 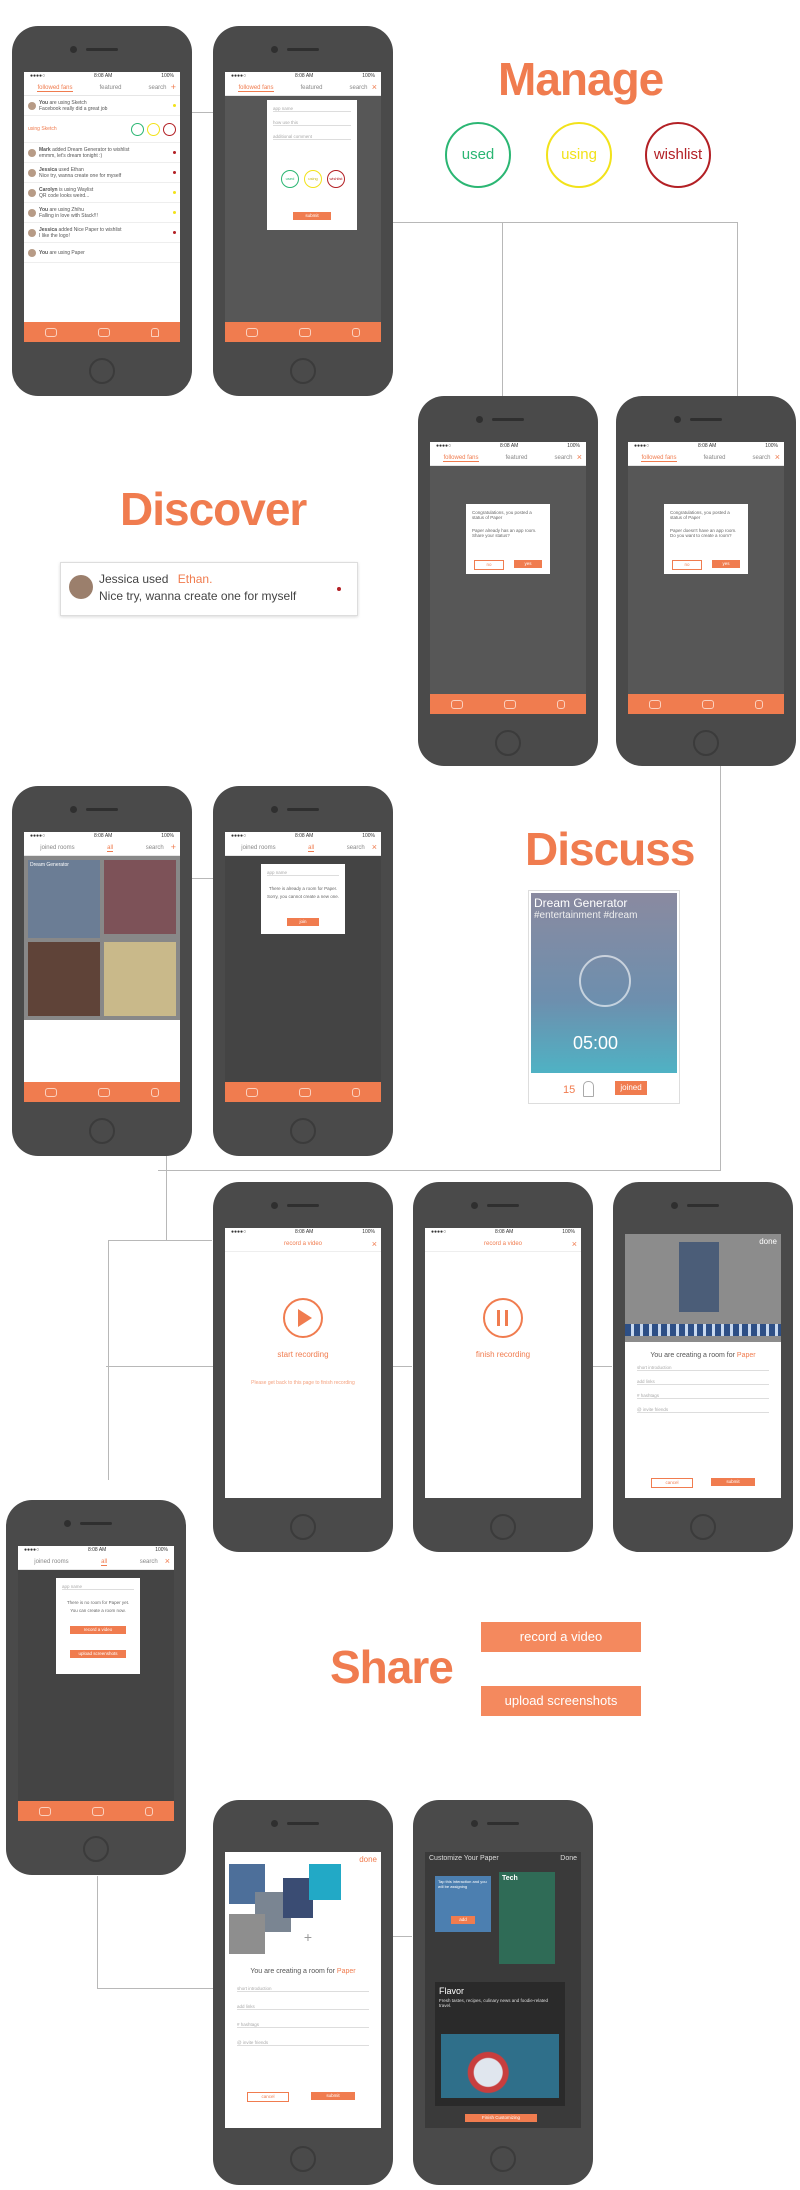 What do you see at coordinates (699, 1277) in the screenshot?
I see `video-preview` at bounding box center [699, 1277].